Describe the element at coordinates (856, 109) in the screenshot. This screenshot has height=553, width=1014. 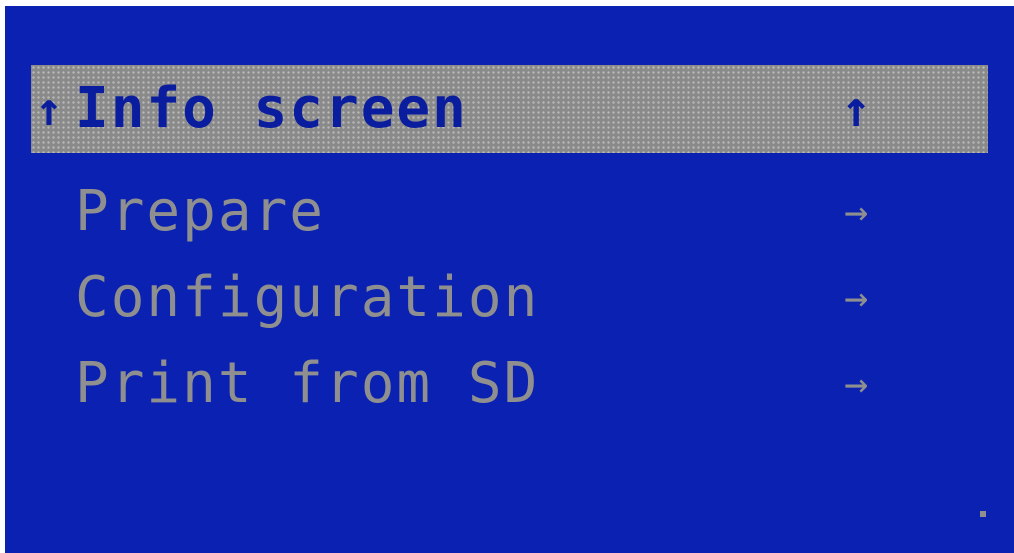
I see `back-arrow-icon: ↑` at that location.